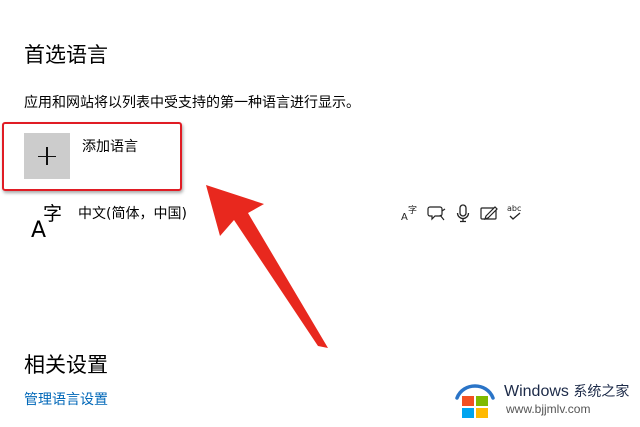  I want to click on page-title: 首选语言, so click(66, 55).